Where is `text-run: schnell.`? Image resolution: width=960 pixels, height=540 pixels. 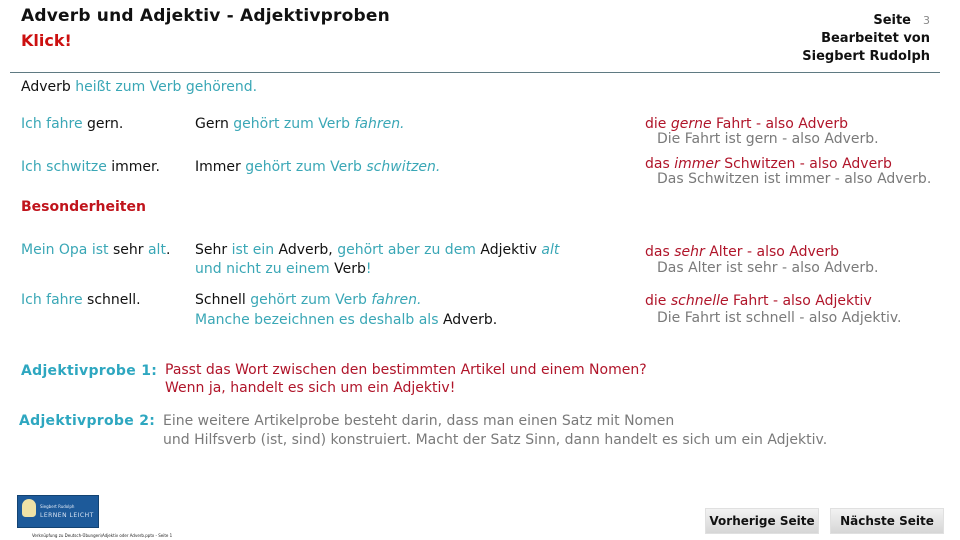 text-run: schnell. is located at coordinates (114, 300).